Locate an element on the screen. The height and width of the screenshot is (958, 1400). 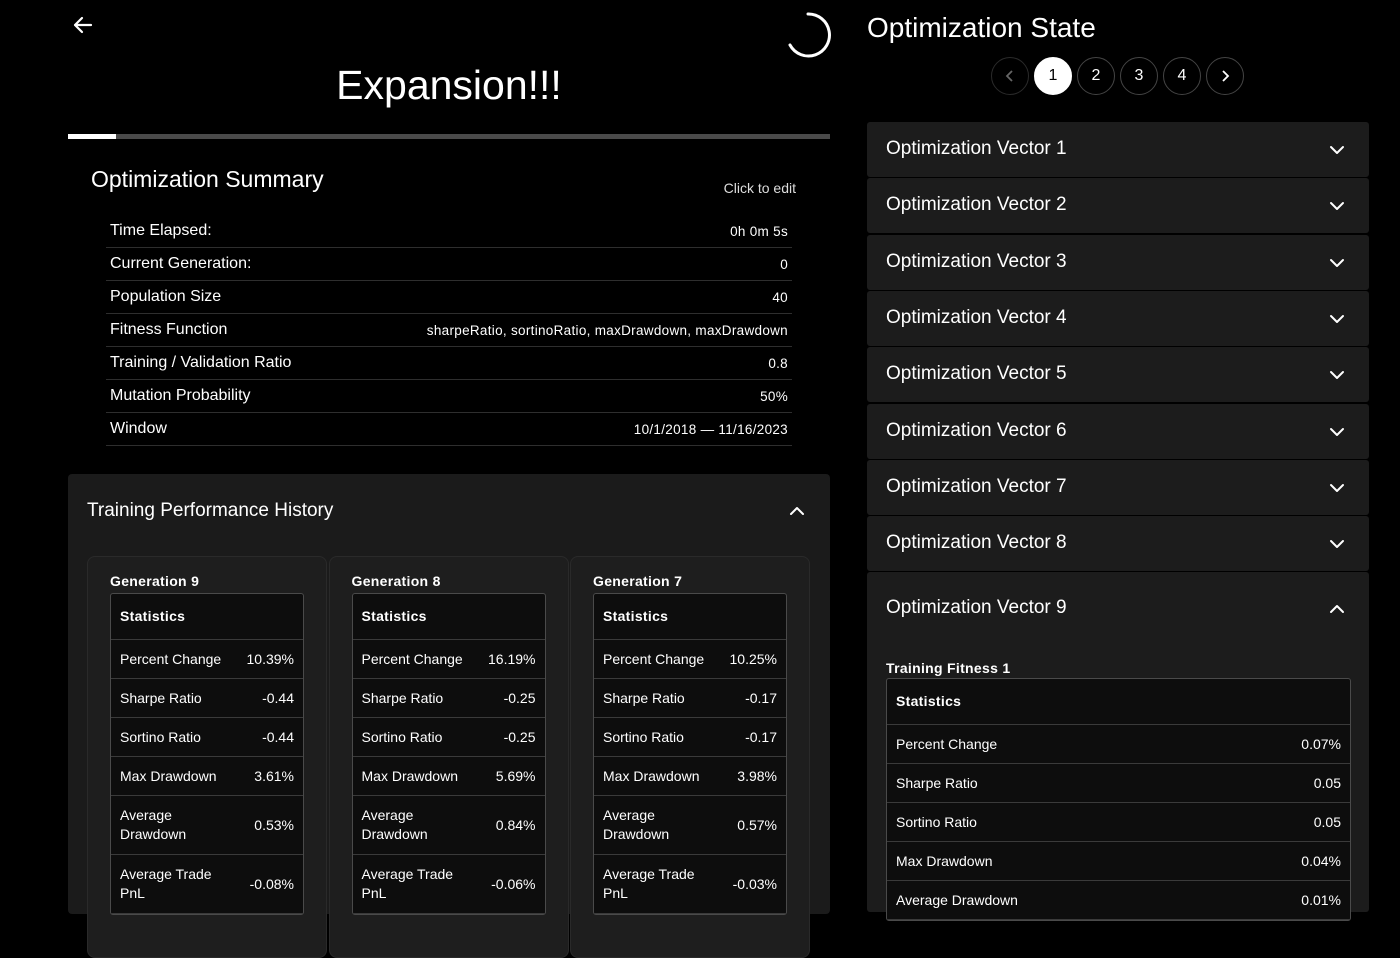
stat-row: Sortino Ratio -0.17 is located at coordinates (690, 737).